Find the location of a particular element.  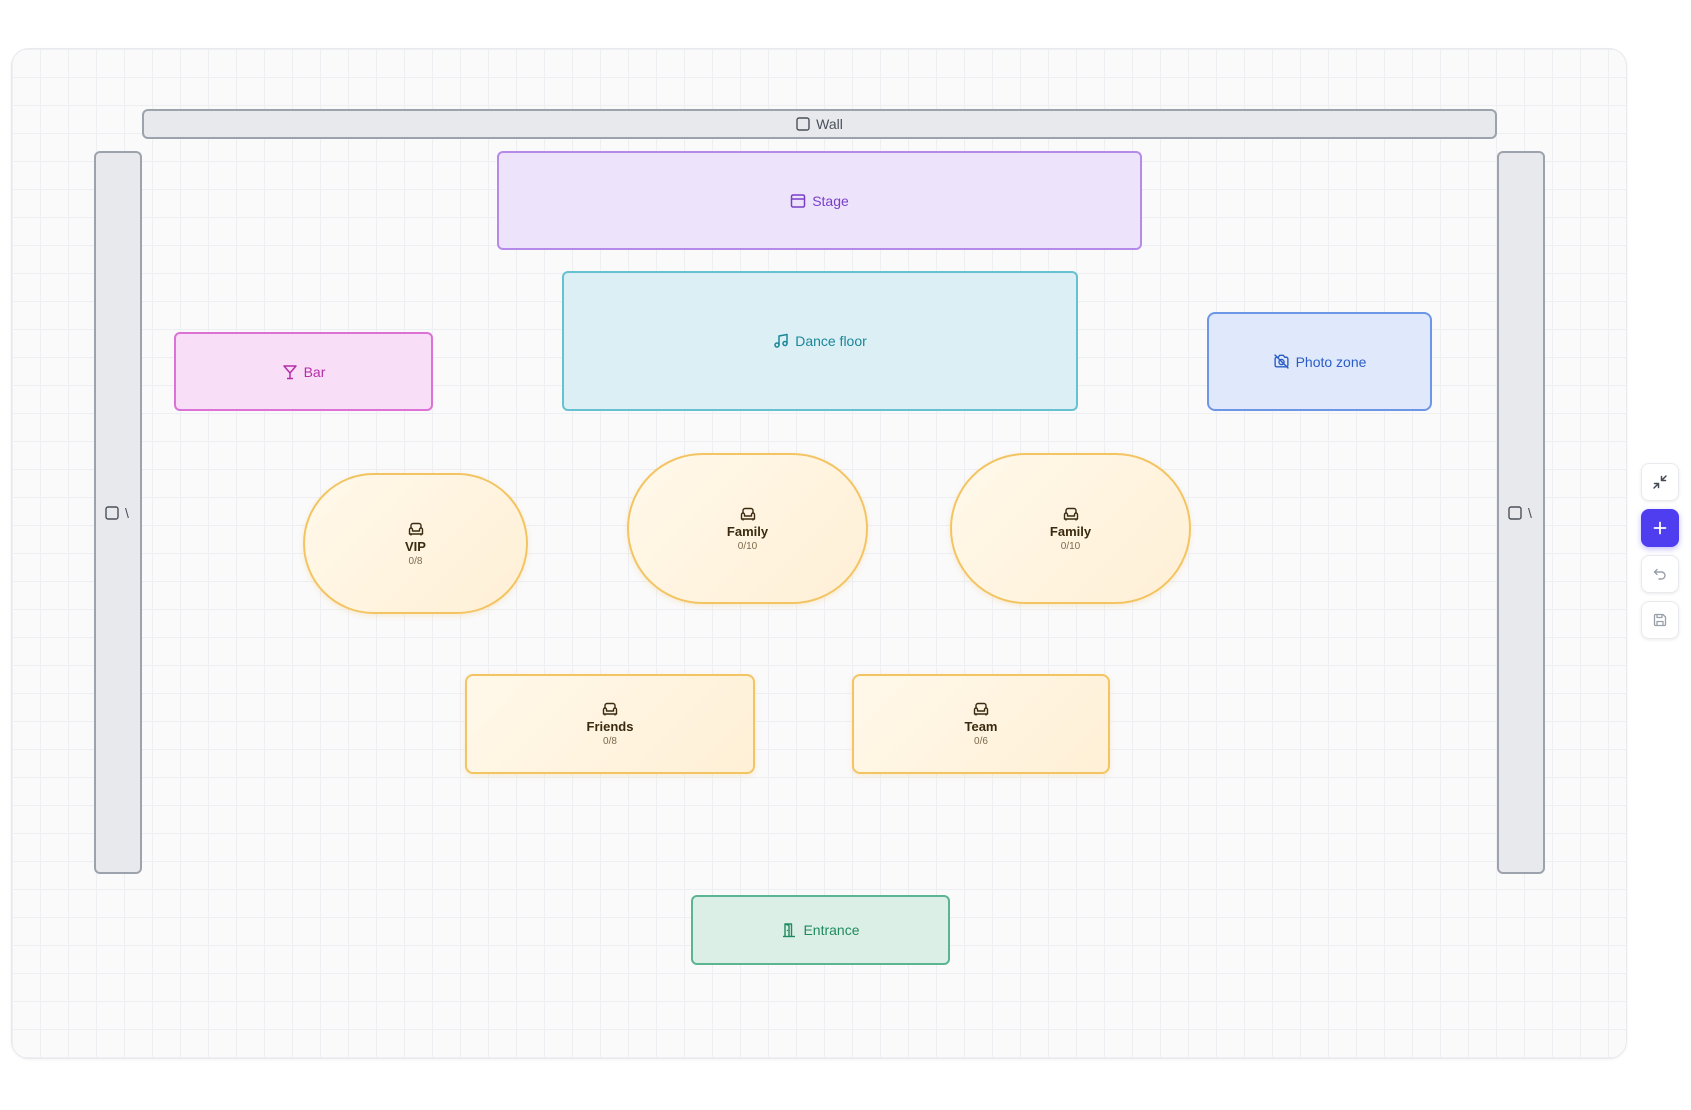

plus-icon is located at coordinates (1660, 528).